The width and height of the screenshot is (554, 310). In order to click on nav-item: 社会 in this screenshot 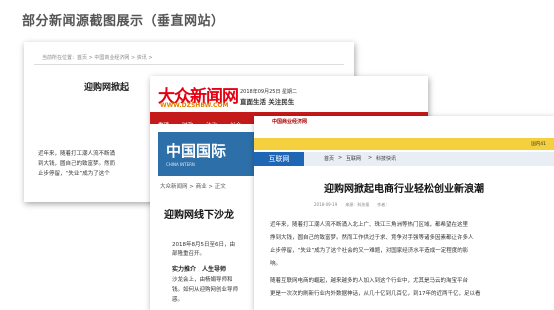, I will do `click(235, 125)`.